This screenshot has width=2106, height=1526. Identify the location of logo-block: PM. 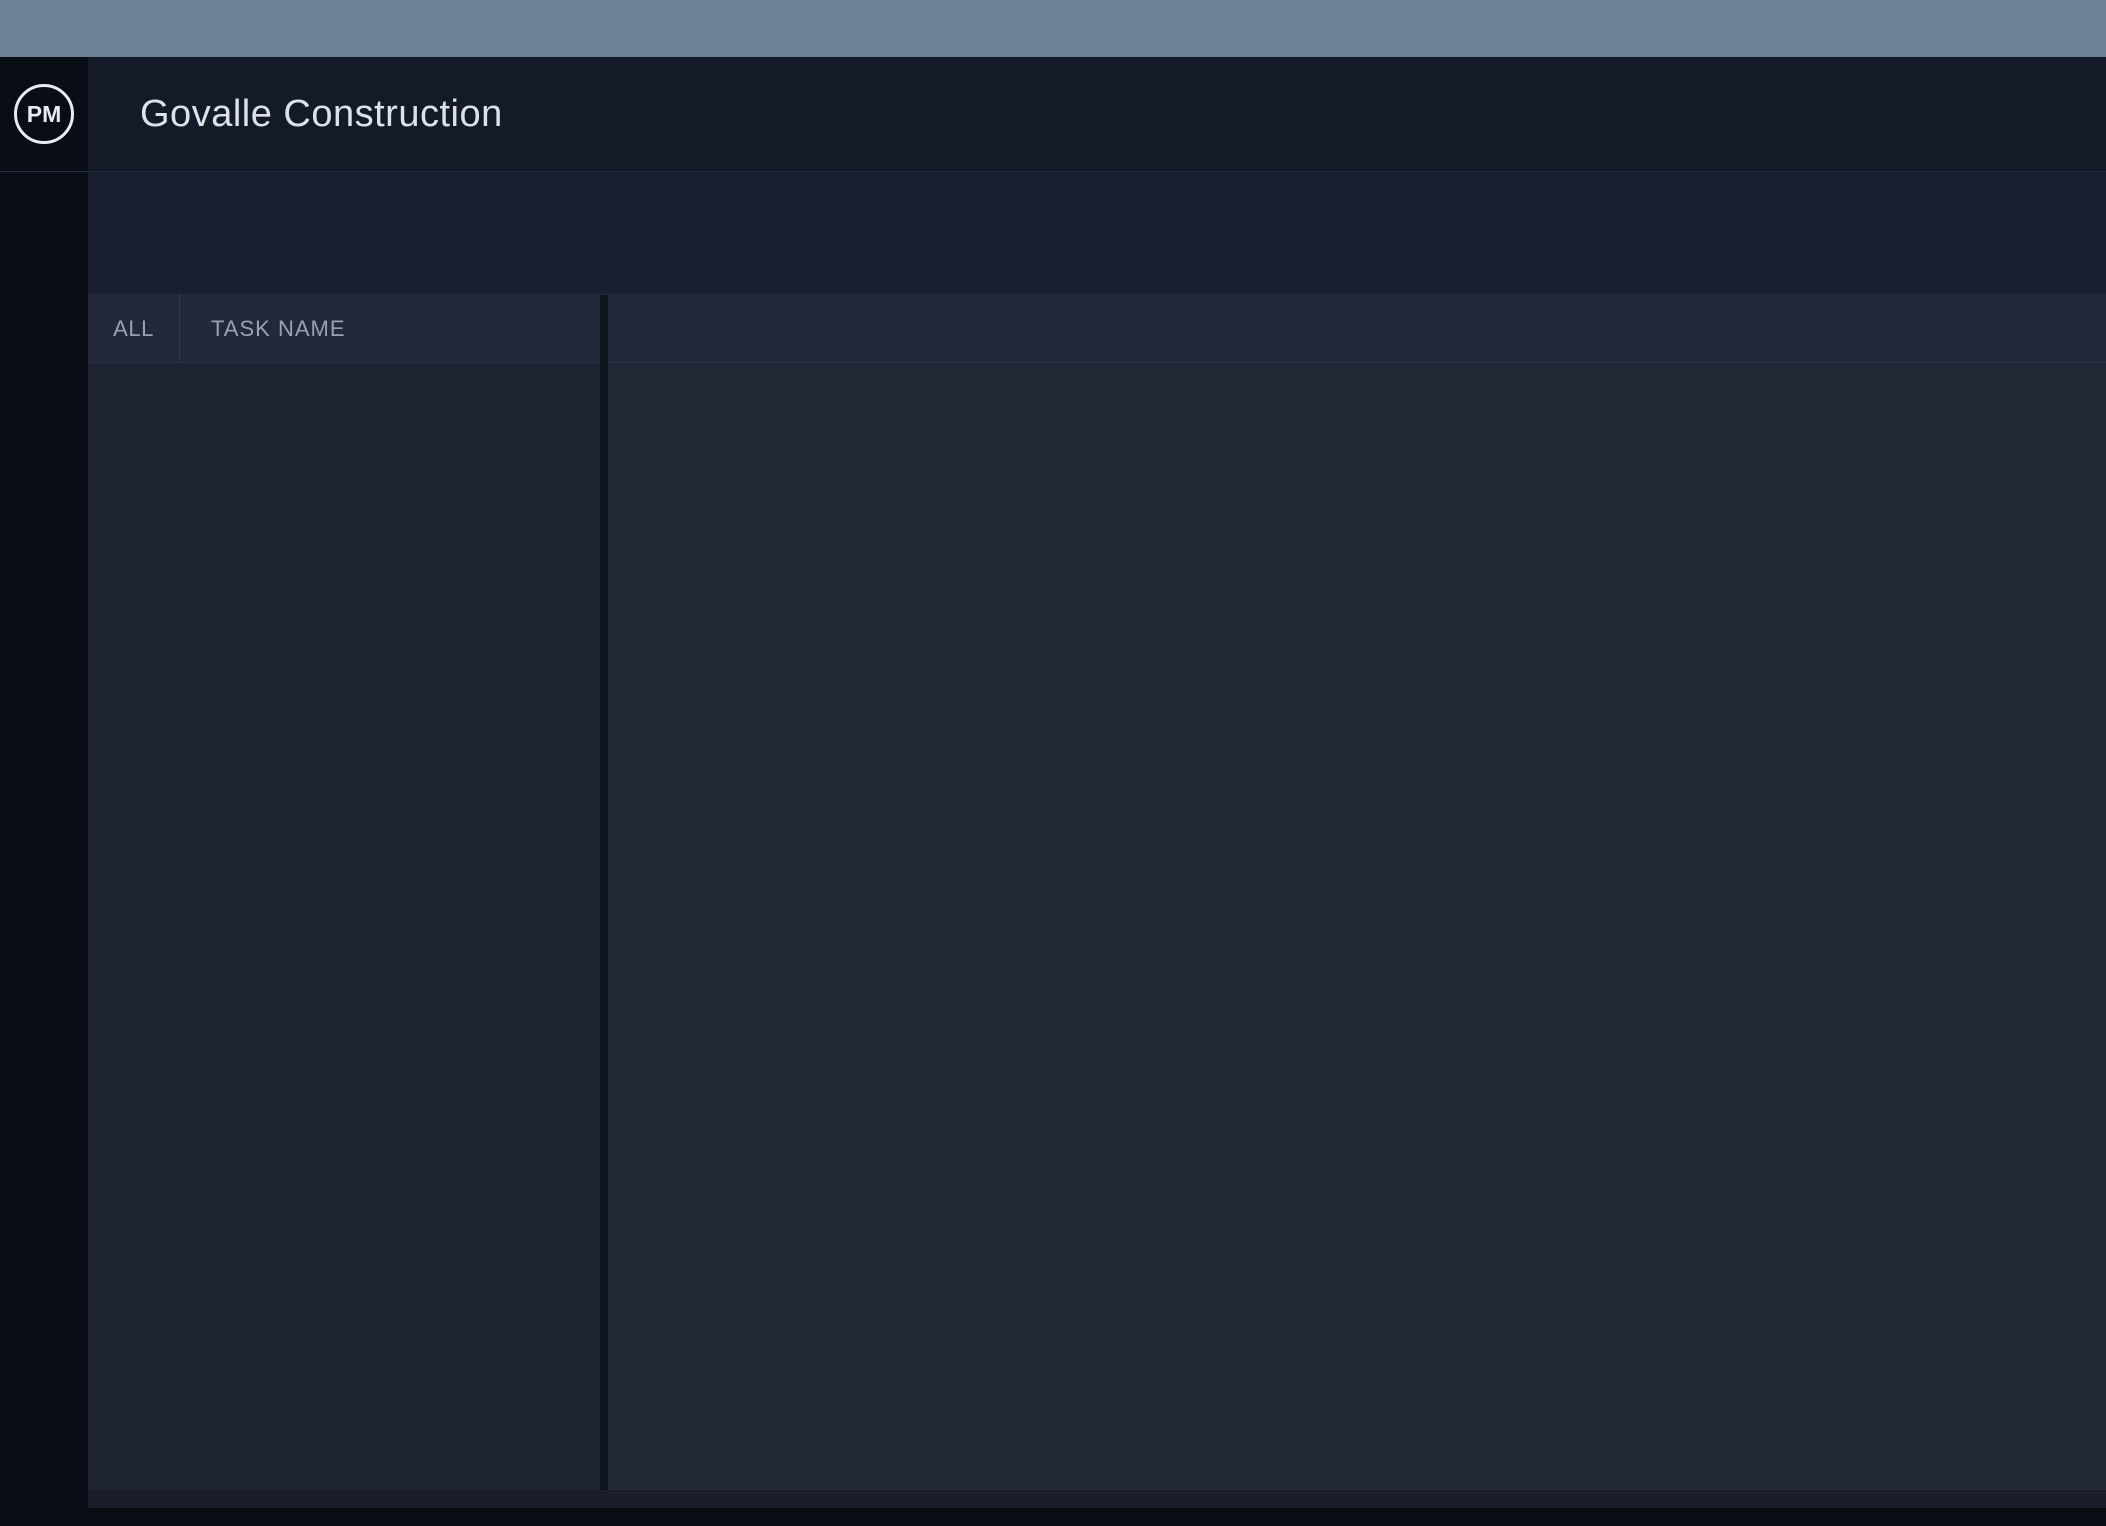
(44, 114).